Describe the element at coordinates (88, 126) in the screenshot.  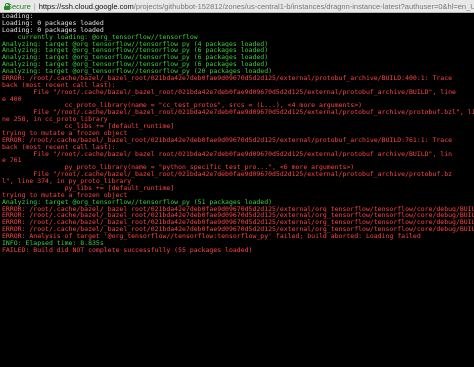
I see `terminal-line: cc_libs += [default_runtime]` at that location.